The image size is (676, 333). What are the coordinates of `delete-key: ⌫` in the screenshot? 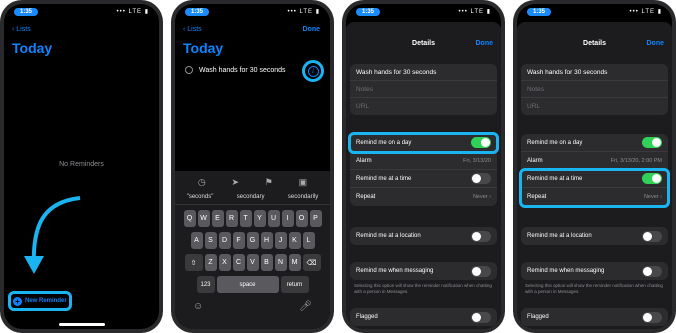 It's located at (311, 262).